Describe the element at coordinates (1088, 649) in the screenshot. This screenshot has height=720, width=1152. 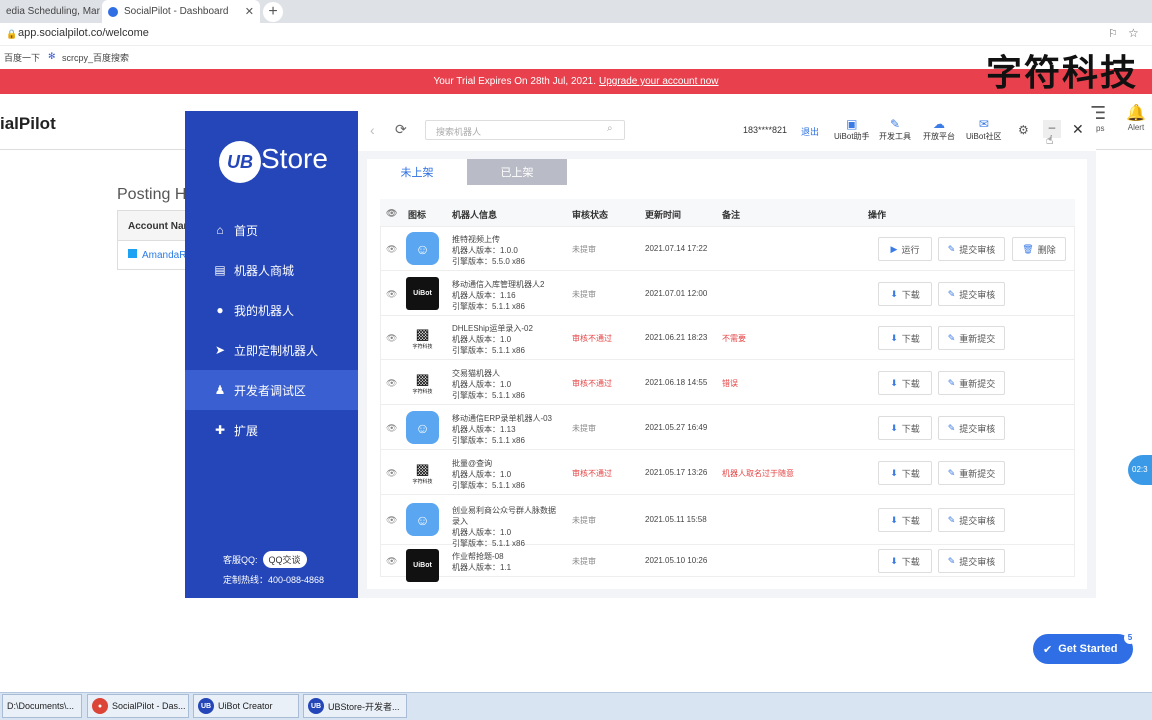
I see `get-started-label: Get Started` at that location.